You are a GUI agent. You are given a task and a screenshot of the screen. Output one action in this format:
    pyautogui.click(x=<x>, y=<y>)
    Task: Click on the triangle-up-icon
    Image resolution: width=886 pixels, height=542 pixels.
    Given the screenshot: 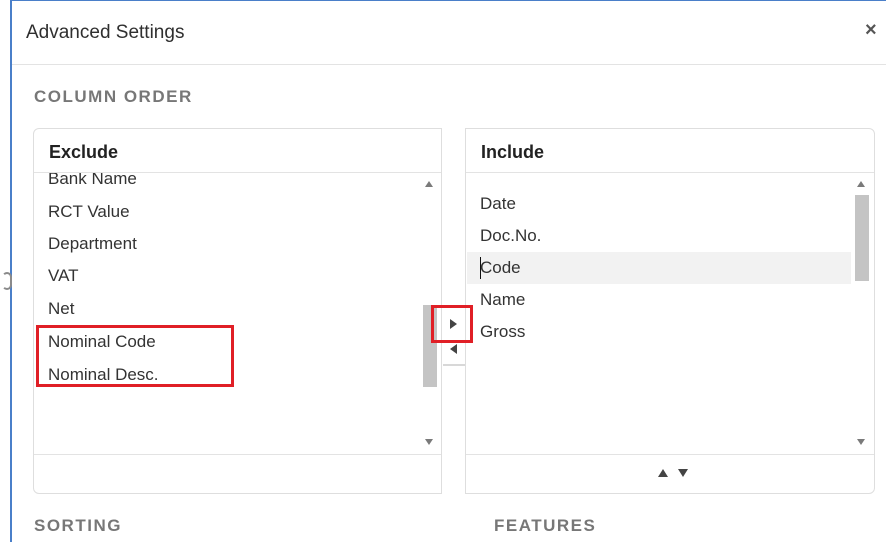 What is the action you would take?
    pyautogui.click(x=663, y=473)
    